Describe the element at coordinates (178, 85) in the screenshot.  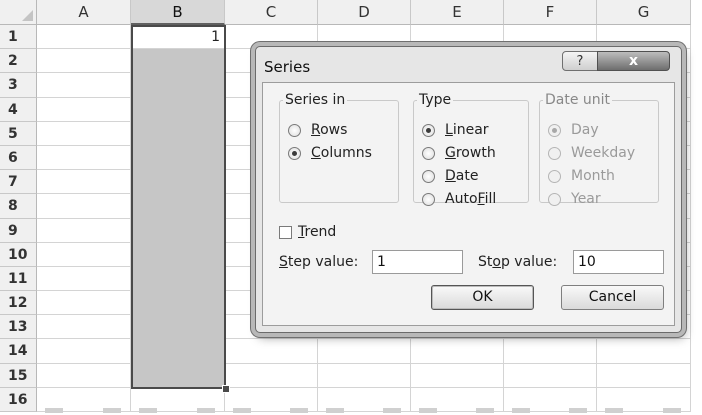
I see `cell-b3` at that location.